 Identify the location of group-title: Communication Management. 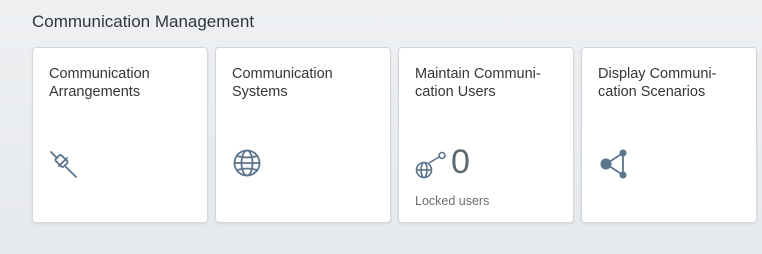
(143, 21).